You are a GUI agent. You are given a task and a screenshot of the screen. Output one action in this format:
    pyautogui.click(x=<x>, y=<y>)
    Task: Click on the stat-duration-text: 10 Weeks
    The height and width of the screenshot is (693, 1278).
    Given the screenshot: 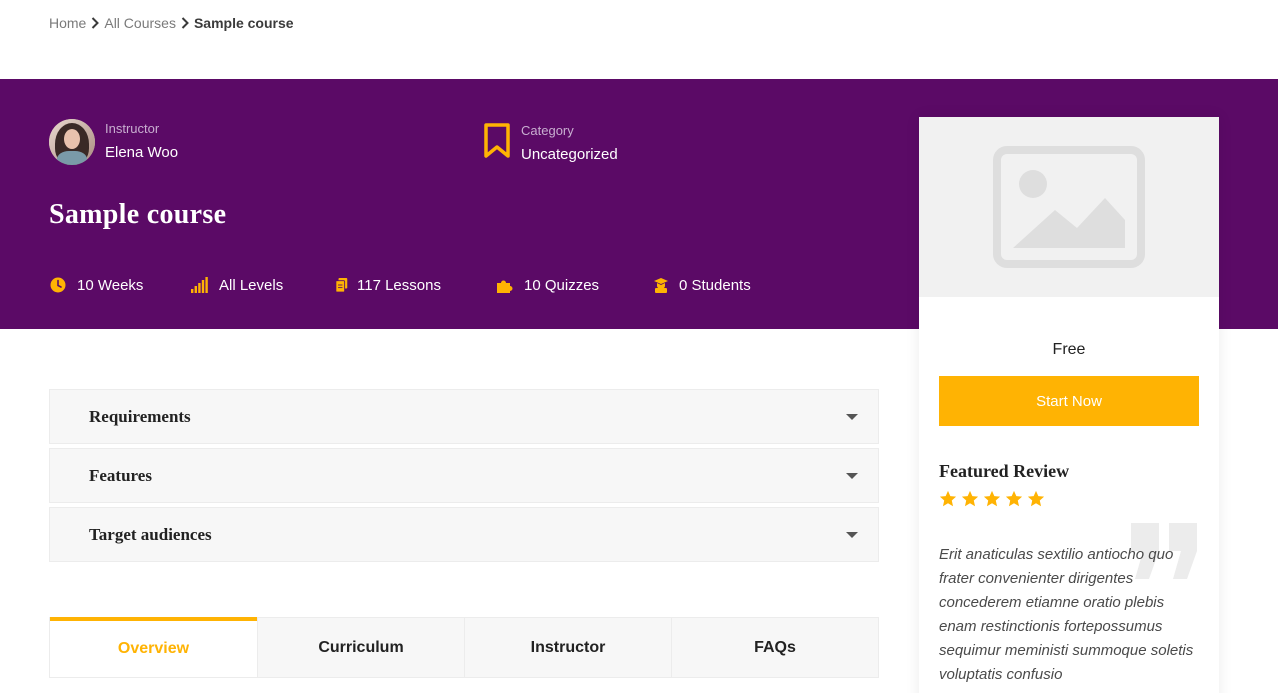 What is the action you would take?
    pyautogui.click(x=110, y=285)
    